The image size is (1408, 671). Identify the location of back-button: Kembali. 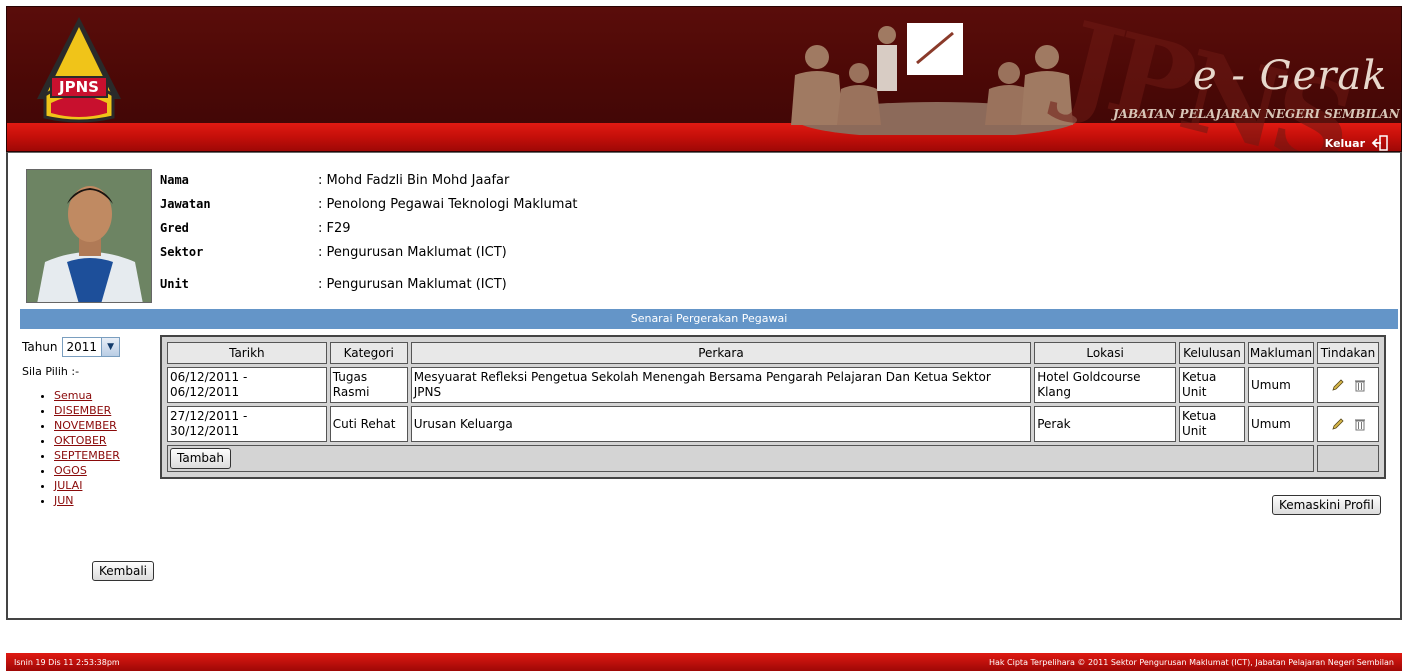
(123, 571).